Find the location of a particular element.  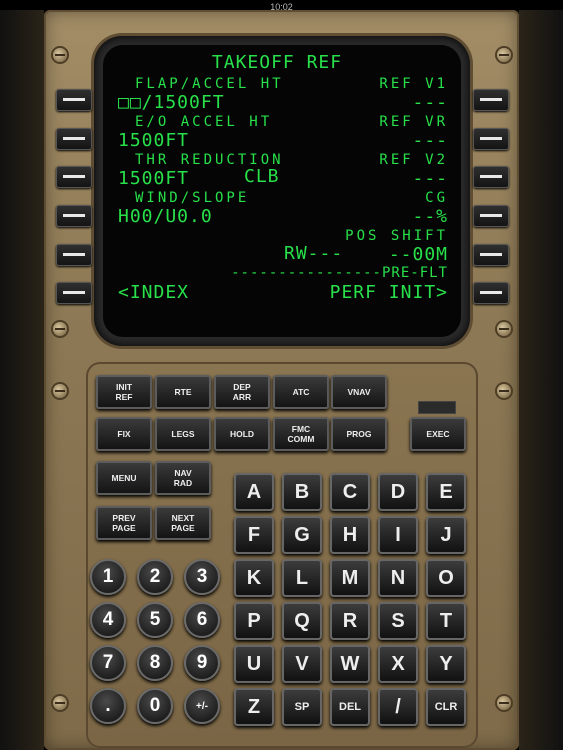

vnav-key: VNAV is located at coordinates (359, 392).